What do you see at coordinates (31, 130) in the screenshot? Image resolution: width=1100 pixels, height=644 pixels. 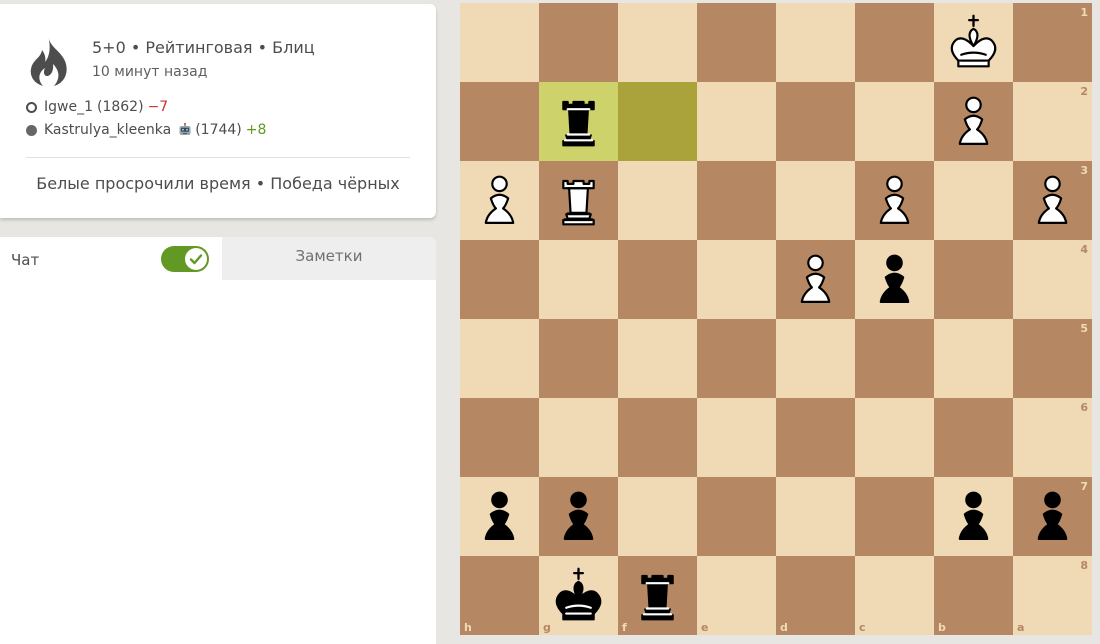 I see `black-color-icon` at bounding box center [31, 130].